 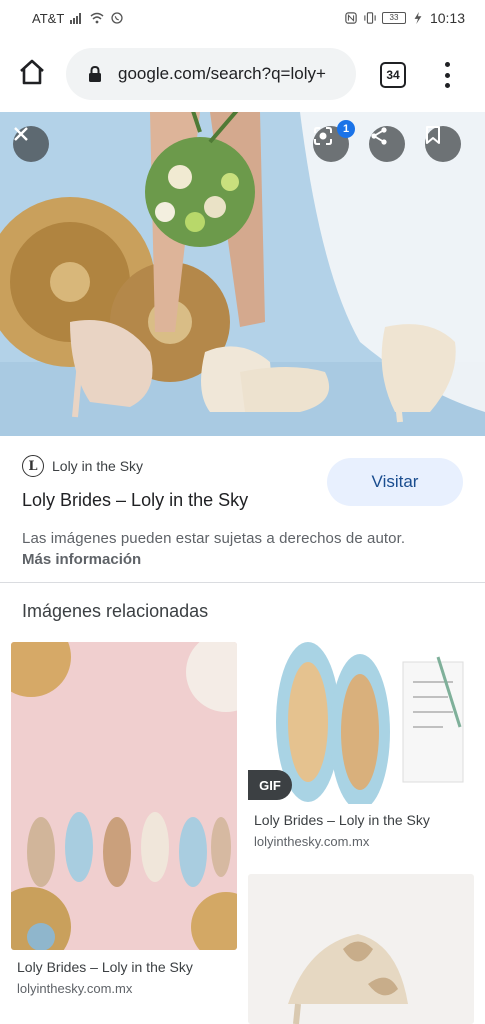 I want to click on more-info-link: Más información, so click(x=81, y=559).